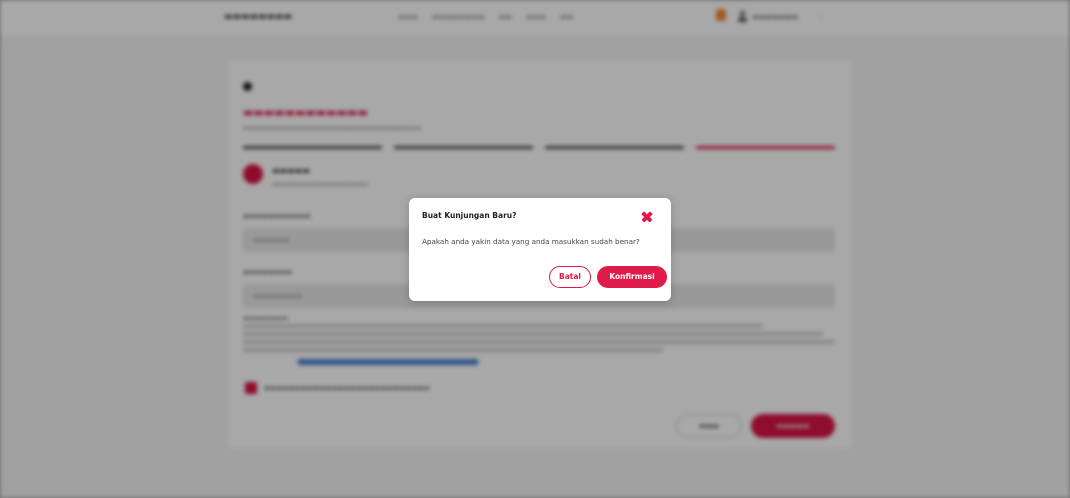  Describe the element at coordinates (469, 215) in the screenshot. I see `dialog-title: Buat Kunjungan Baru?` at that location.